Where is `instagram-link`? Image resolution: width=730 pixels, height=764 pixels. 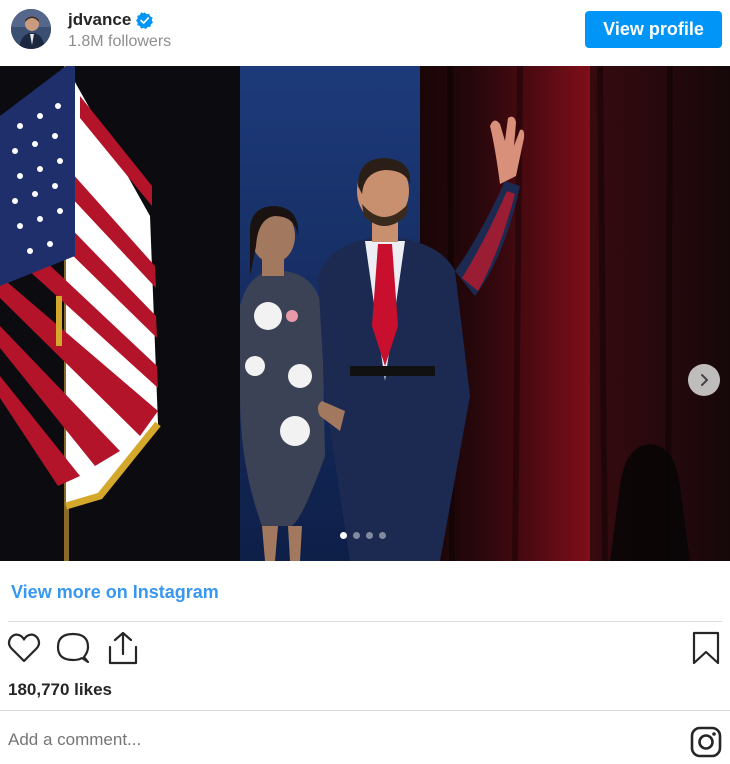
instagram-link is located at coordinates (706, 742).